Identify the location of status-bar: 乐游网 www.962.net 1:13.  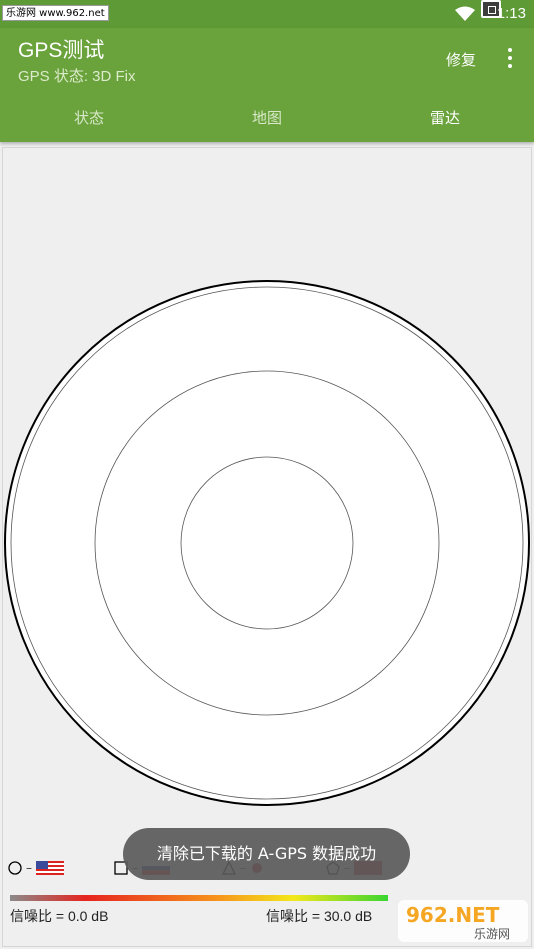
(267, 14).